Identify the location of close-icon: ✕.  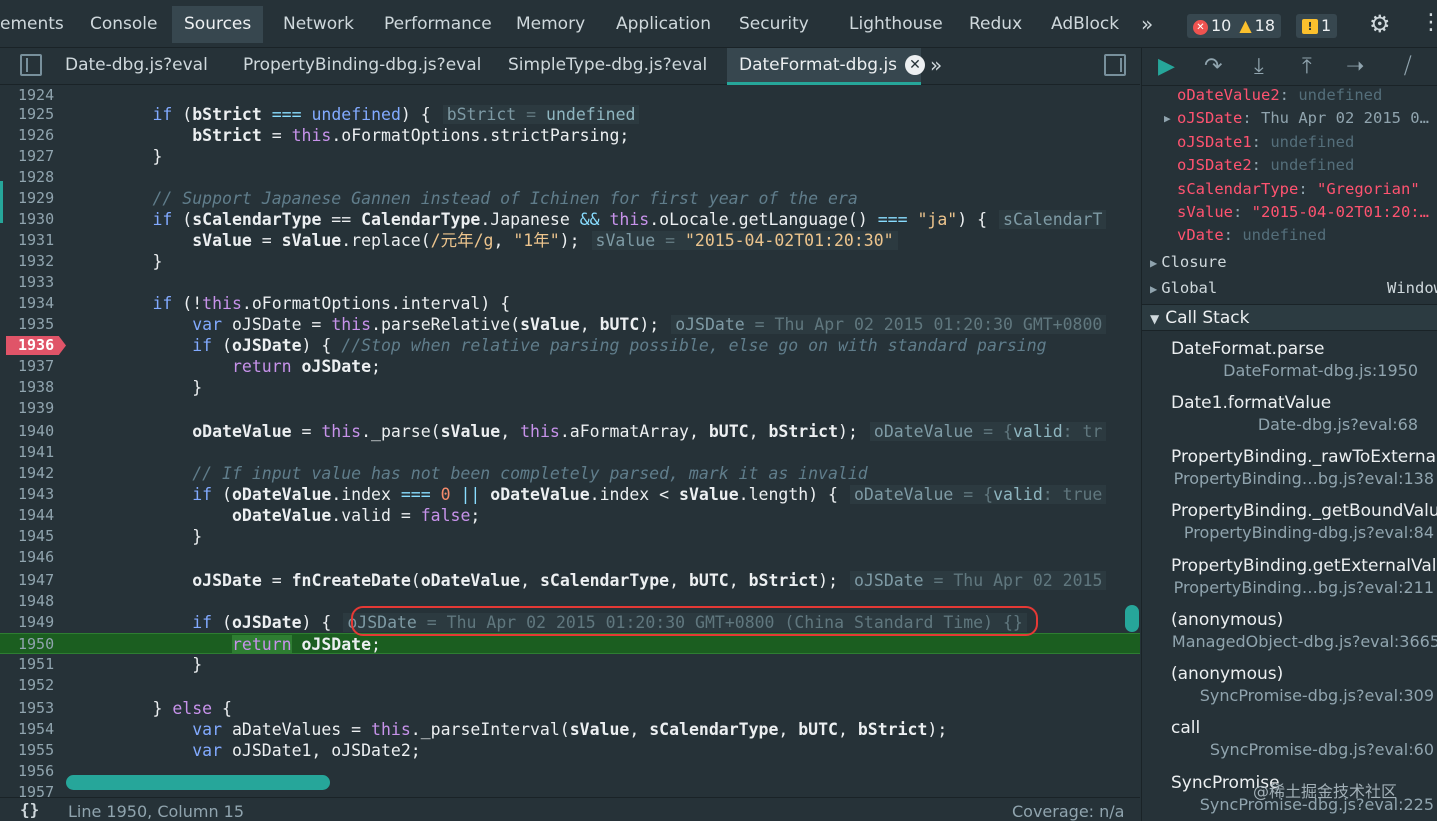
(915, 65).